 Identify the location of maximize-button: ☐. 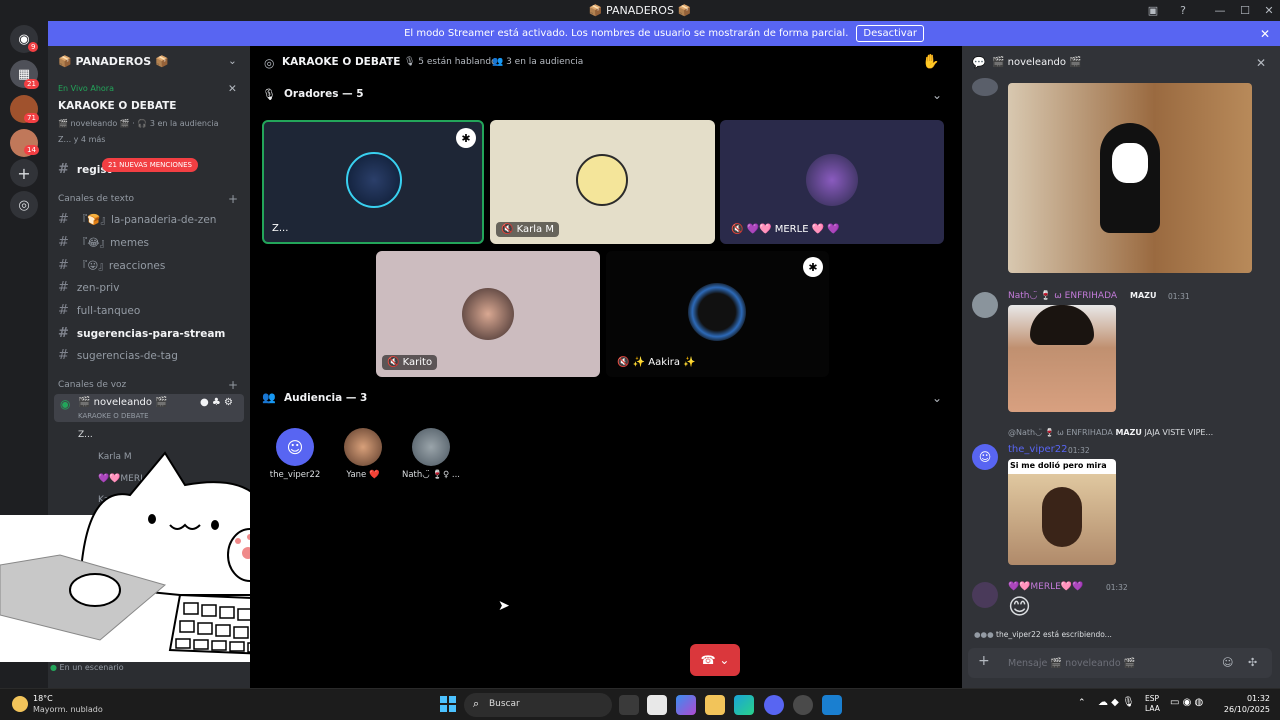
(1245, 10).